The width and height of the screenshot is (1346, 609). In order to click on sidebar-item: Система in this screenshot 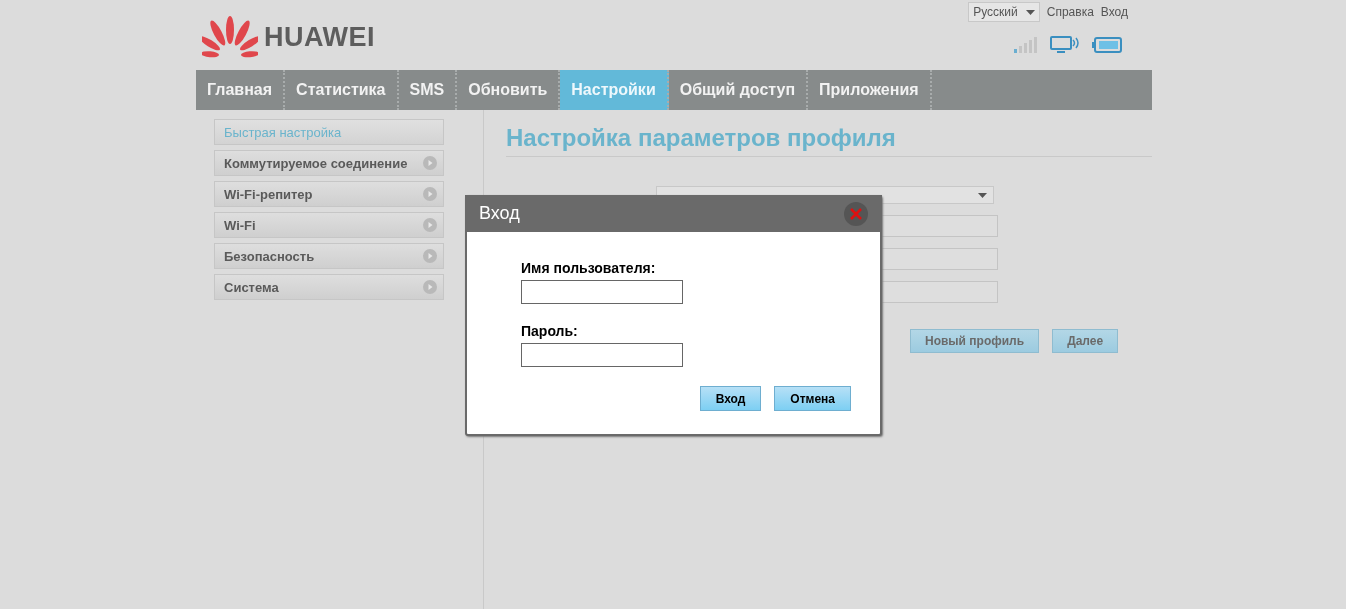, I will do `click(329, 287)`.